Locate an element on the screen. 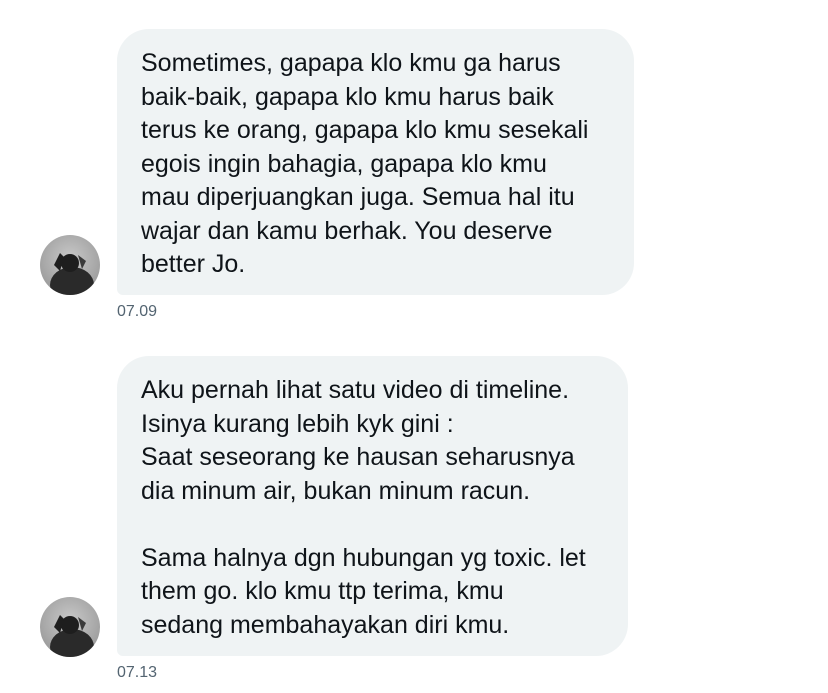 This screenshot has height=693, width=828. sender-avatar is located at coordinates (70, 627).